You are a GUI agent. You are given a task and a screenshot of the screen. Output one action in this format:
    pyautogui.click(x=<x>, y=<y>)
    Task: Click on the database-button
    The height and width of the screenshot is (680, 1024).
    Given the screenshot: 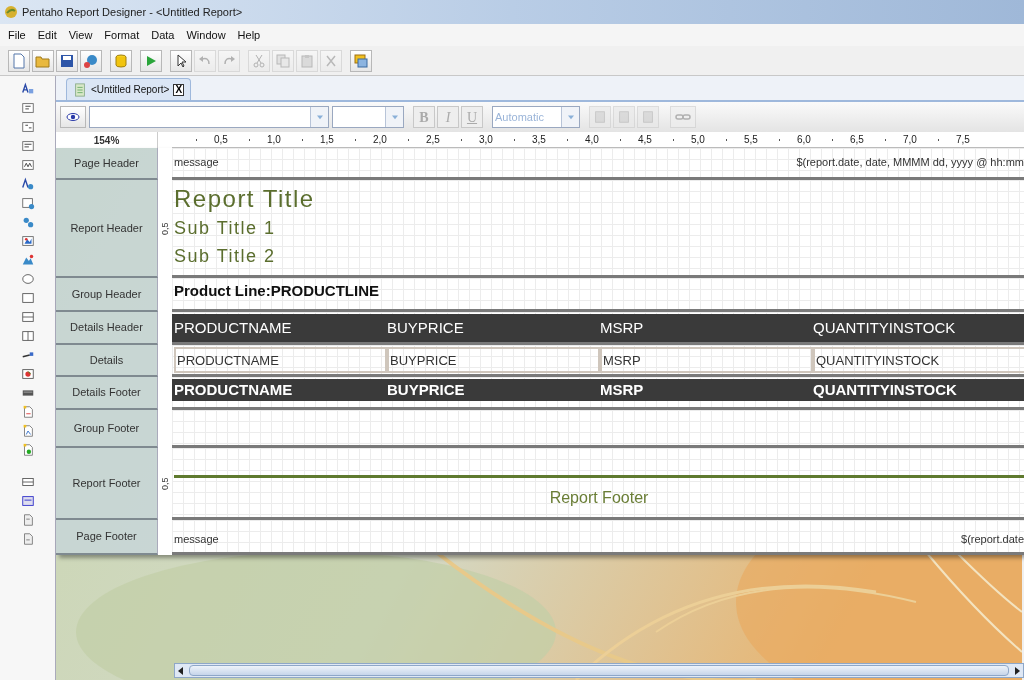 What is the action you would take?
    pyautogui.click(x=121, y=60)
    